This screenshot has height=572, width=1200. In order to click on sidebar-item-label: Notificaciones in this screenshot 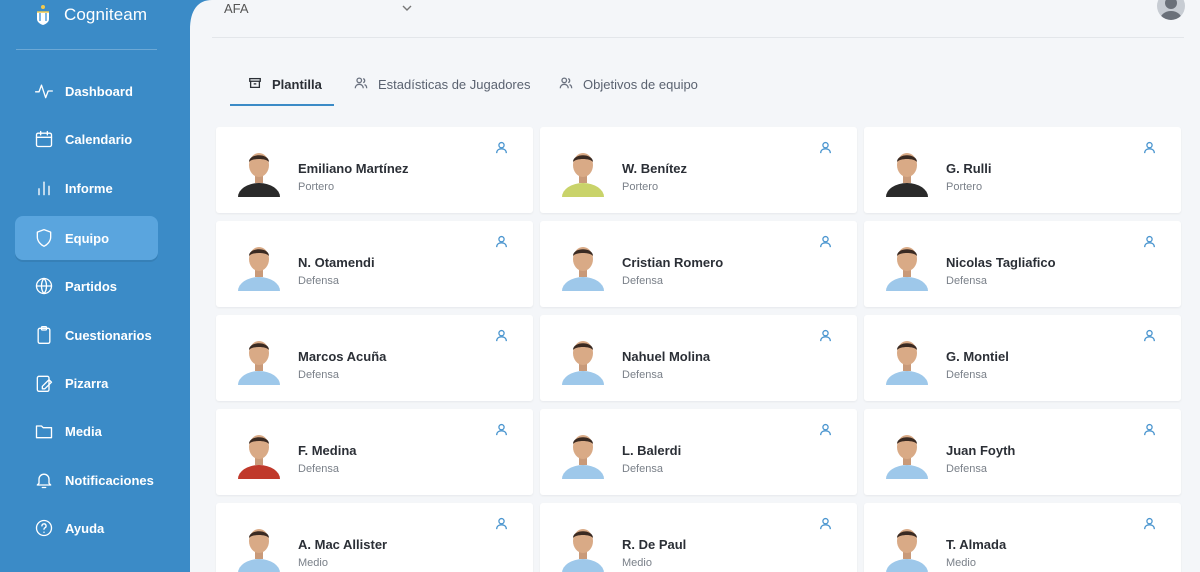, I will do `click(109, 480)`.